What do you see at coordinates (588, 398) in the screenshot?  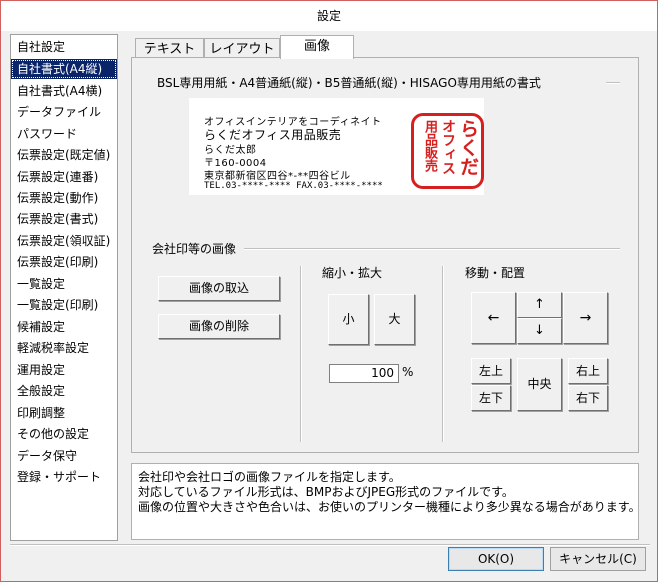 I see `position-bottom-right-button: 右下` at bounding box center [588, 398].